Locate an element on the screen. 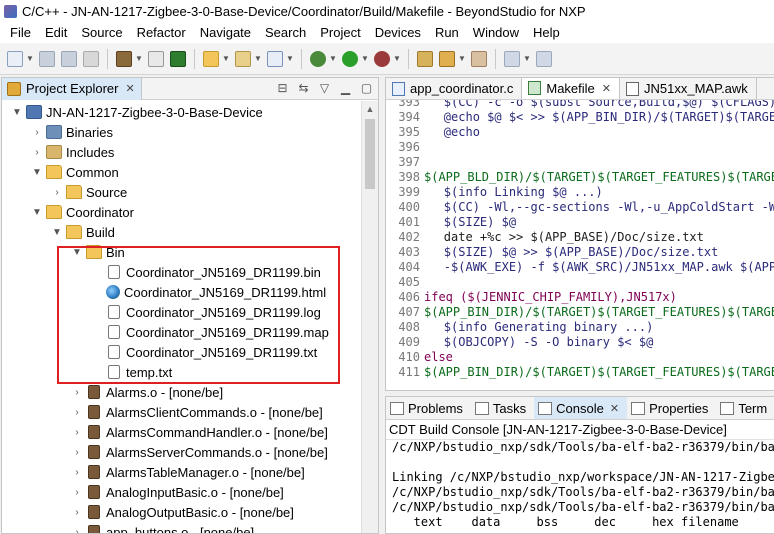 This screenshot has height=534, width=774. menu-refactor: Refactor is located at coordinates (161, 32).